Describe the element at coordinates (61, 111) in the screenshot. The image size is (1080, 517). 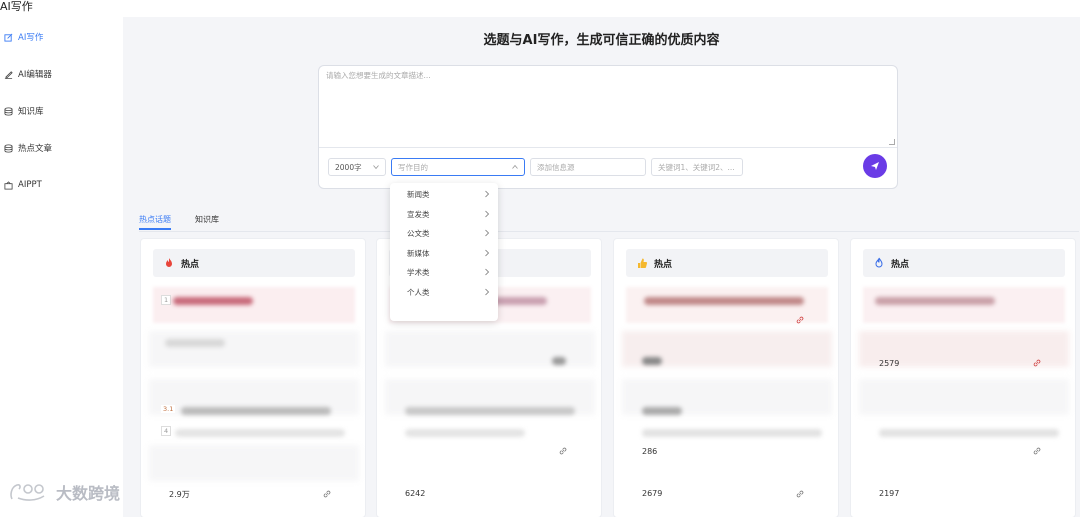
I see `sidebar-item-knowledge: 知识库` at that location.